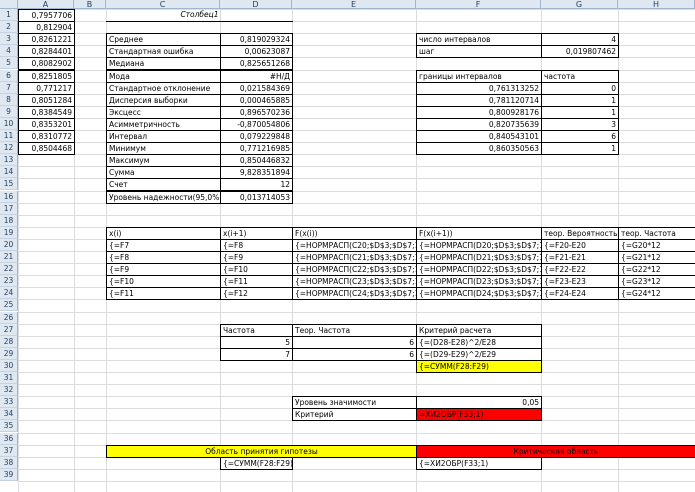  Describe the element at coordinates (46, 4) in the screenshot. I see `column-header-a: A` at that location.